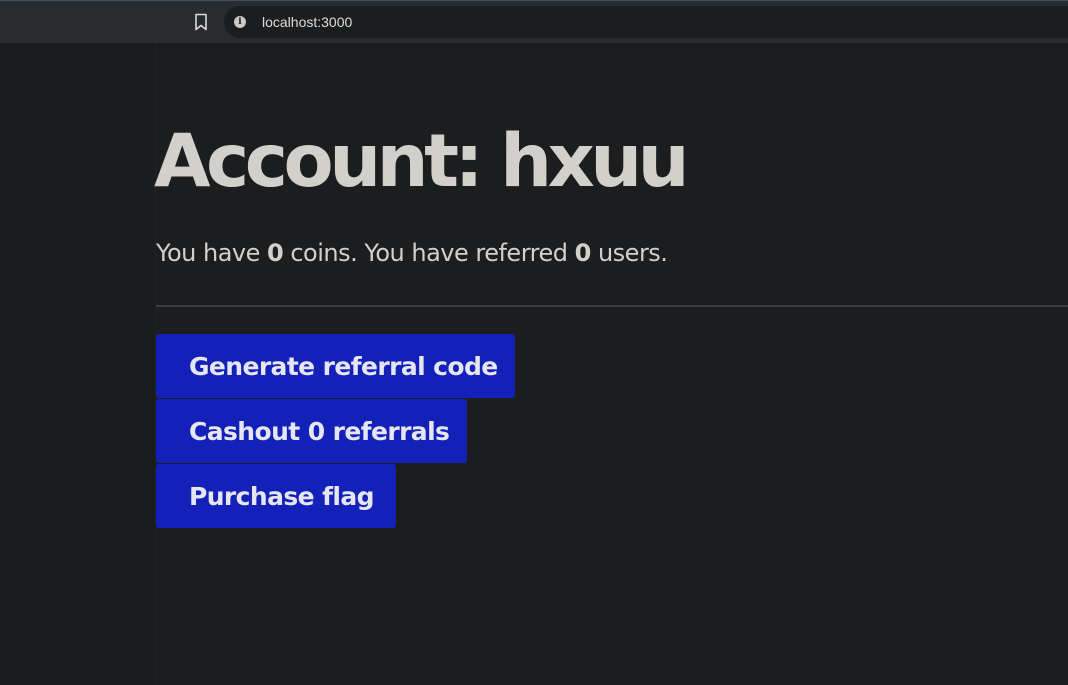 Image resolution: width=1068 pixels, height=685 pixels. Describe the element at coordinates (583, 253) in the screenshot. I see `referral-count: 0` at that location.